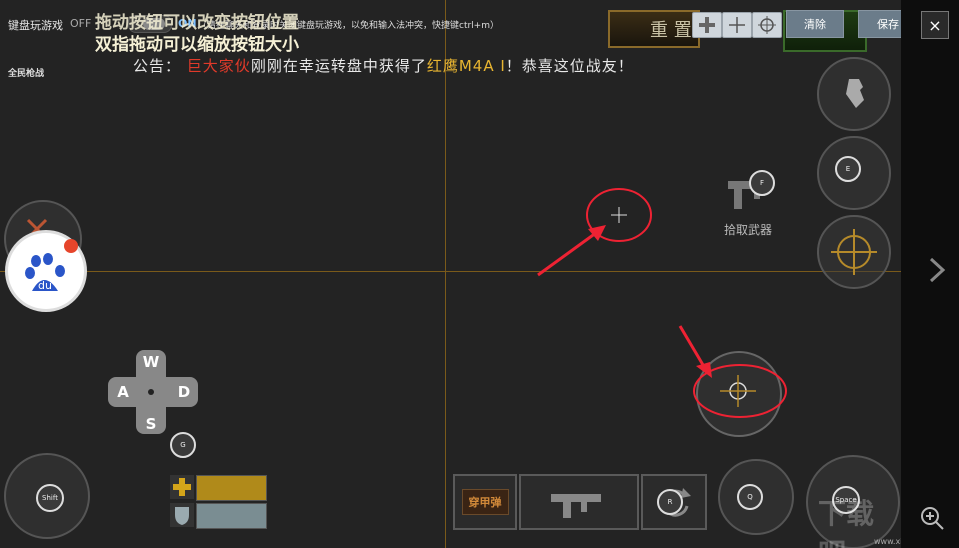  I want to click on announcement-middle: 刚刚在幸运转盘中获得了, so click(338, 66).